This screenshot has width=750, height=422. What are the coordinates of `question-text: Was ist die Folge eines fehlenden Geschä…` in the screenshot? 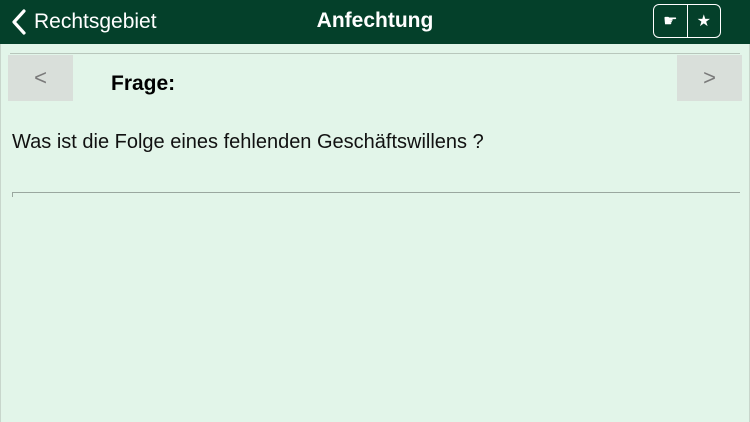 It's located at (248, 142).